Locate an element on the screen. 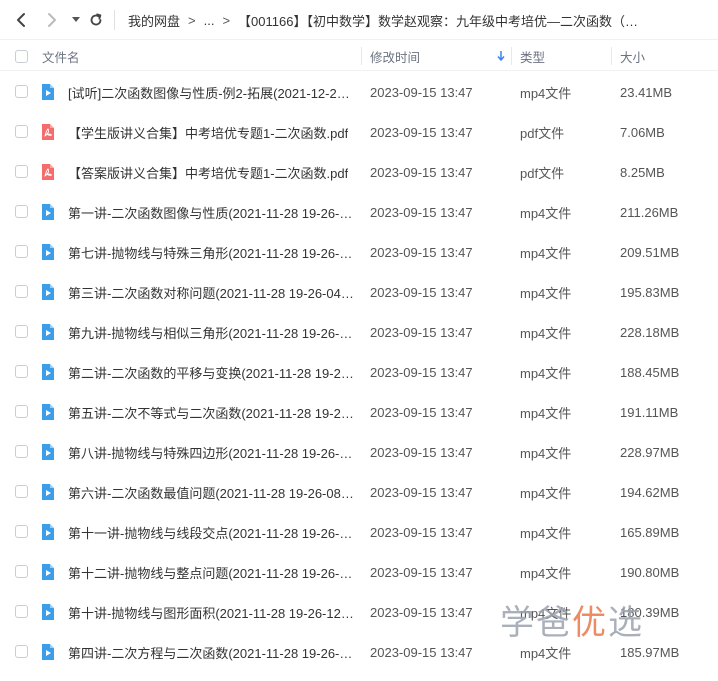 This screenshot has width=718, height=681. history-dropdown-icon is located at coordinates (76, 20).